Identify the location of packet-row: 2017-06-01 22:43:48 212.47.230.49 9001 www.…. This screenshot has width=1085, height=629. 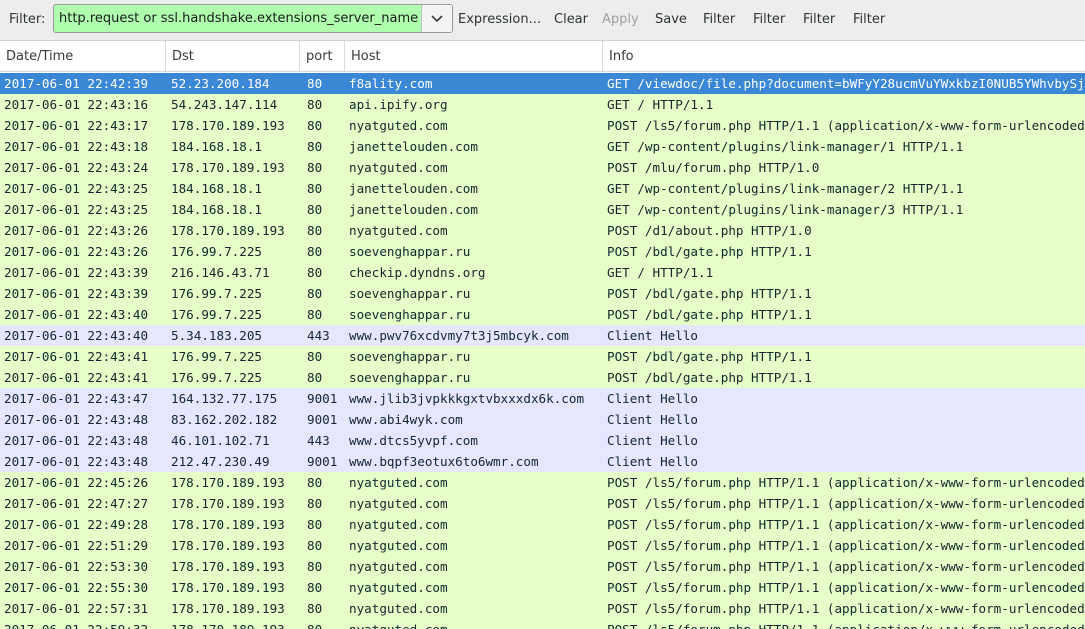
(542, 461).